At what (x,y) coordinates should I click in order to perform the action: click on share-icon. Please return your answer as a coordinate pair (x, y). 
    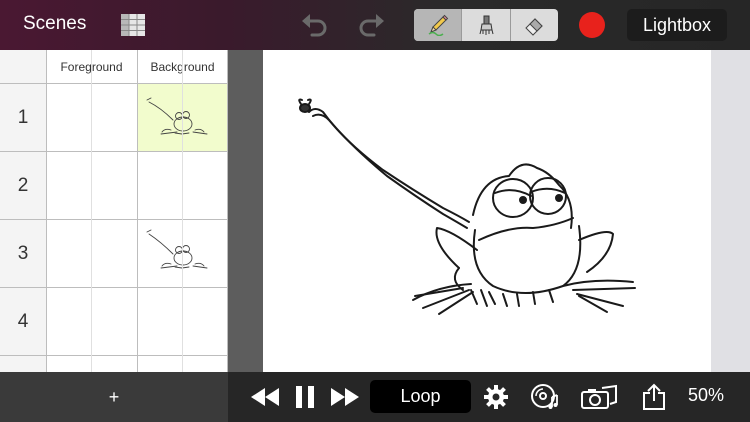
    Looking at the image, I should click on (654, 396).